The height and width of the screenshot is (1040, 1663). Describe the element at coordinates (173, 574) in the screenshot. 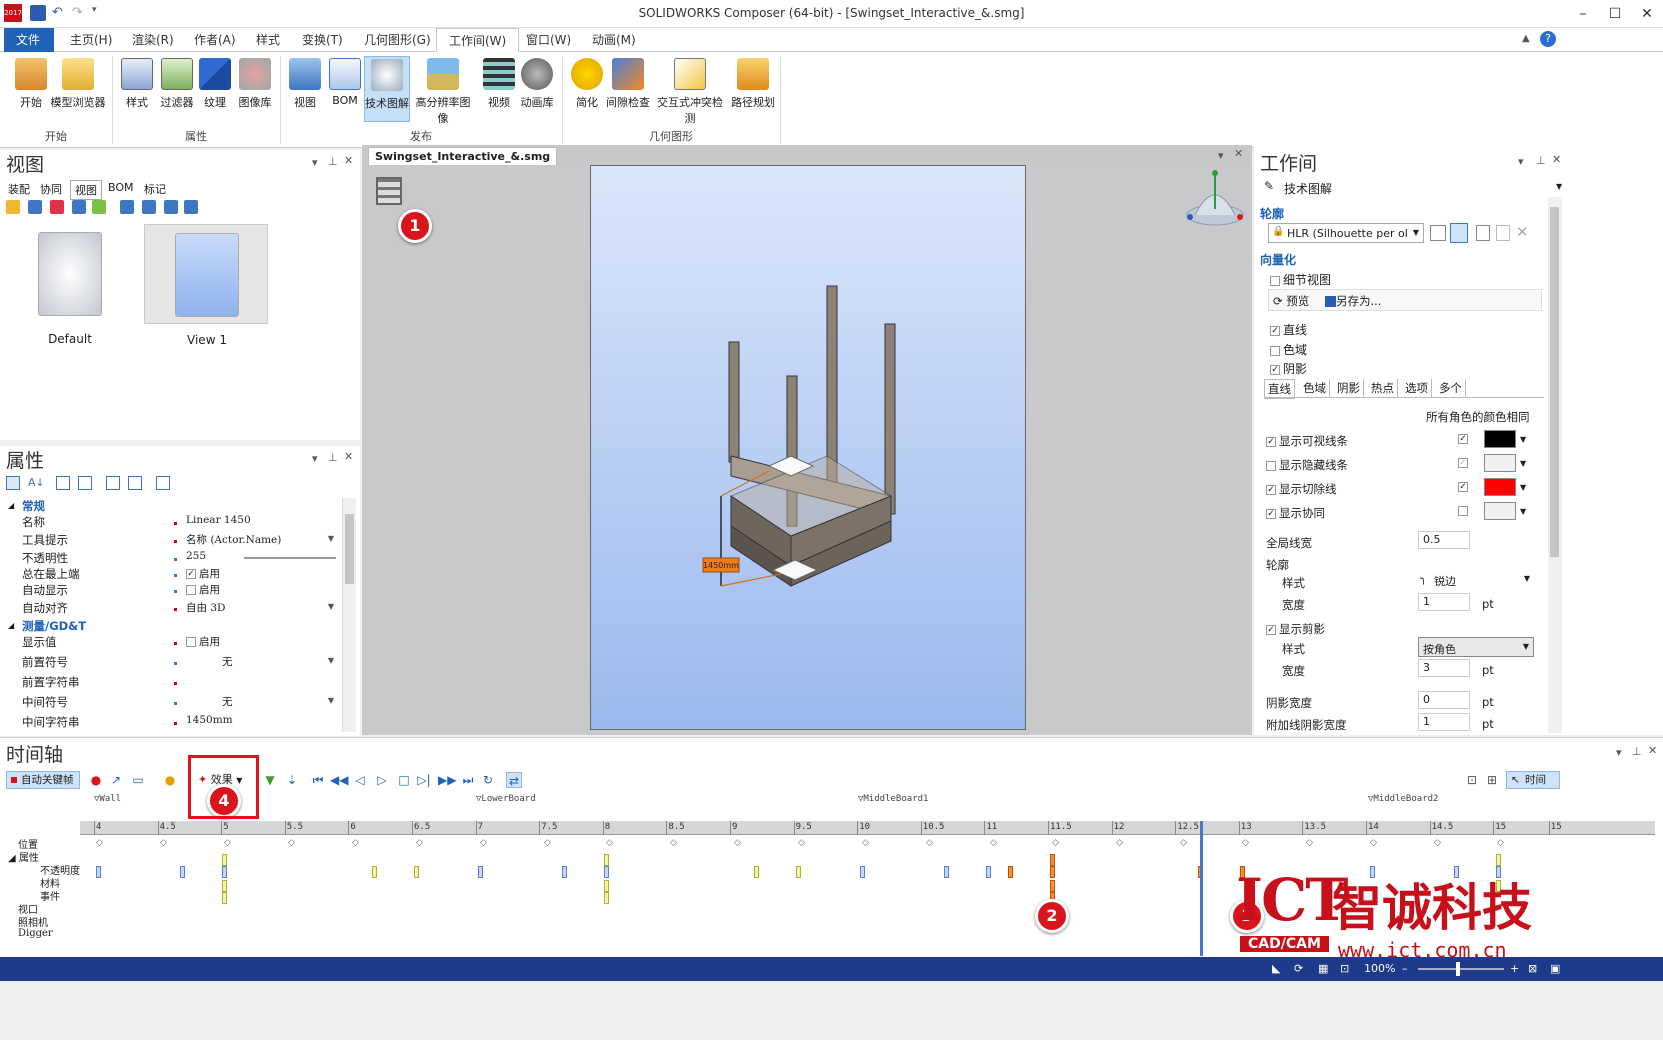

I see `property-row: 总在最上端 ✓ 启用` at that location.